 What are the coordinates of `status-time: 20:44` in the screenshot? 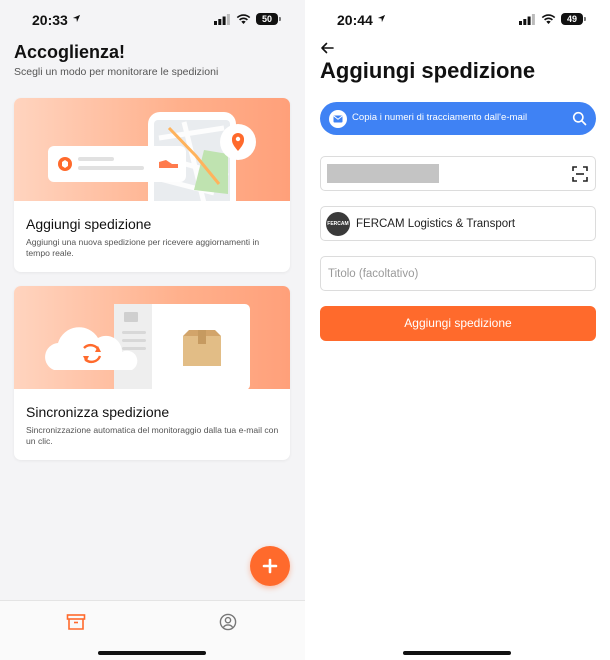 It's located at (355, 20).